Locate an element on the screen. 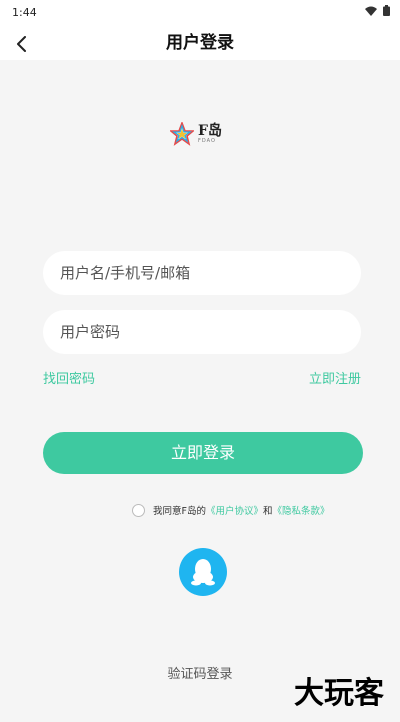 Image resolution: width=400 pixels, height=722 pixels. chevron-left-icon is located at coordinates (21, 44).